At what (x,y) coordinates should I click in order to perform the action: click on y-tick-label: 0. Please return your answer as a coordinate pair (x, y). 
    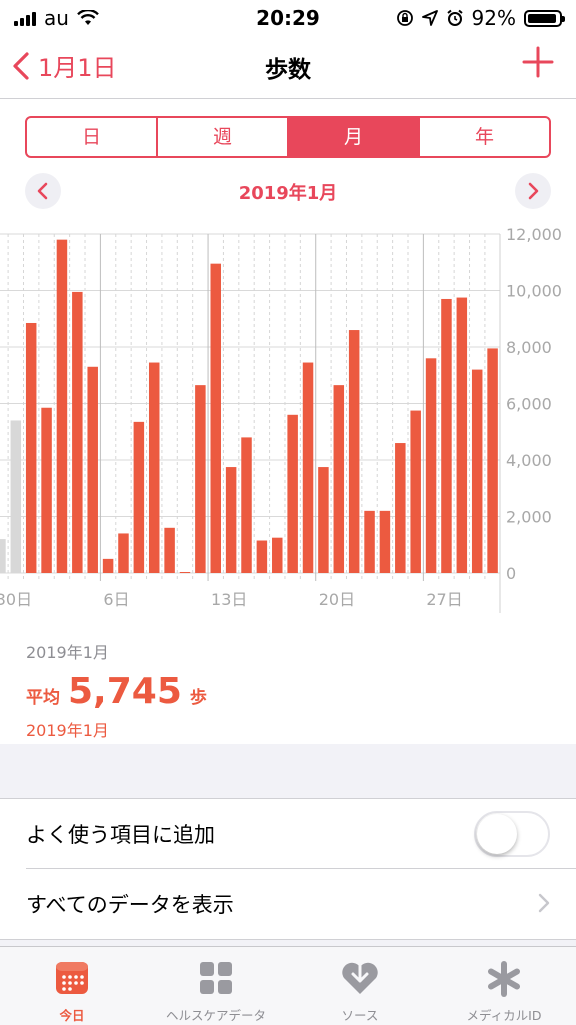
    Looking at the image, I should click on (511, 573).